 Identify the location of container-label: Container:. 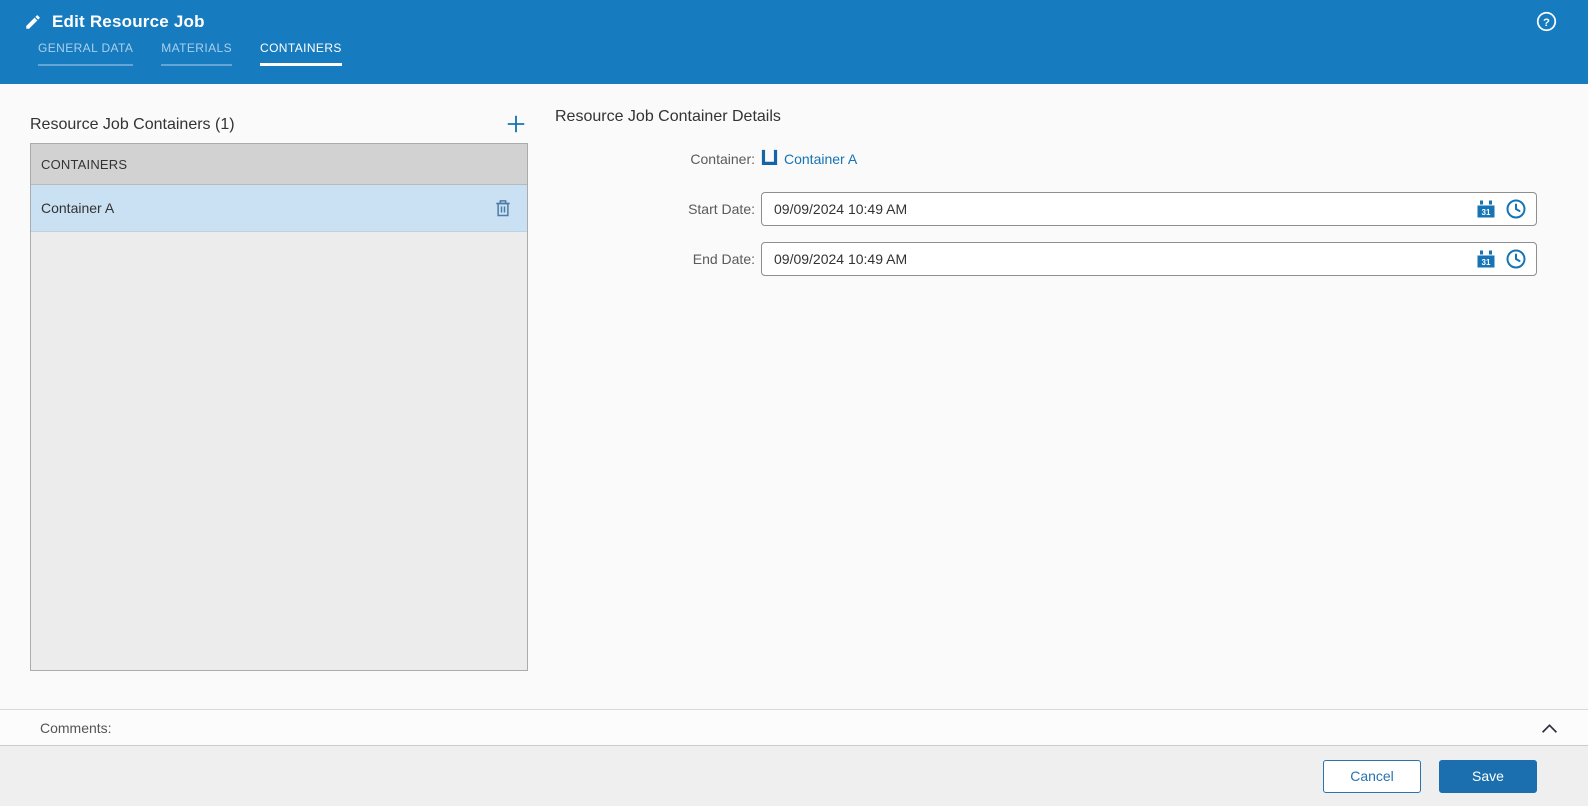
(722, 159).